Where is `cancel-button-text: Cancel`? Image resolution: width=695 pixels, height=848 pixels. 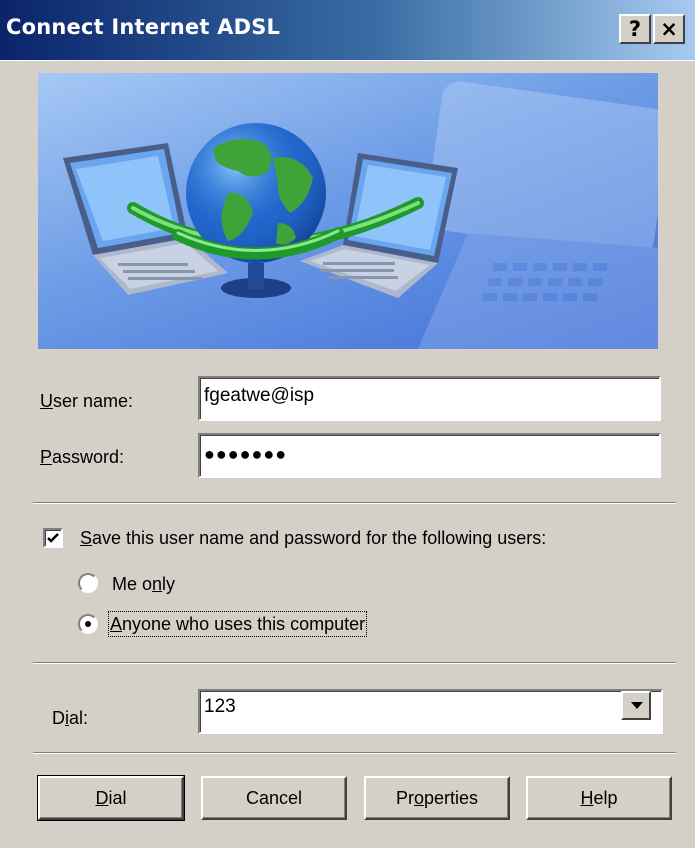 cancel-button-text: Cancel is located at coordinates (274, 798).